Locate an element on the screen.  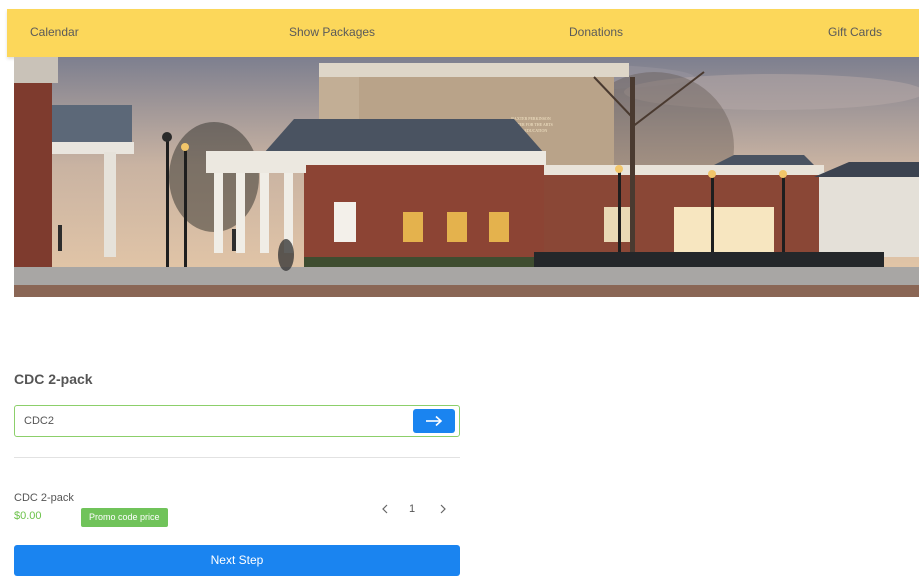
quantity-decrease-button is located at coordinates (385, 509).